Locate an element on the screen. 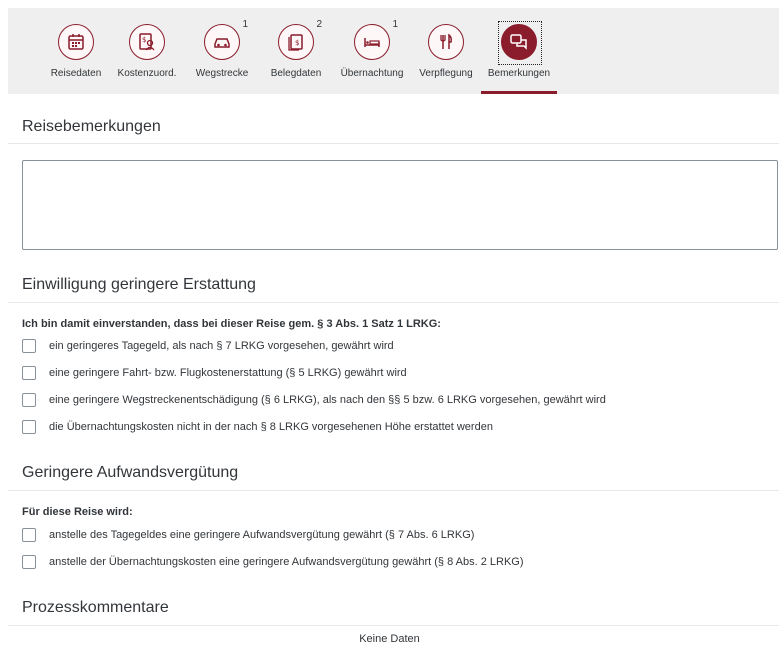 The image size is (779, 648). step-label: Übernachtung is located at coordinates (372, 73).